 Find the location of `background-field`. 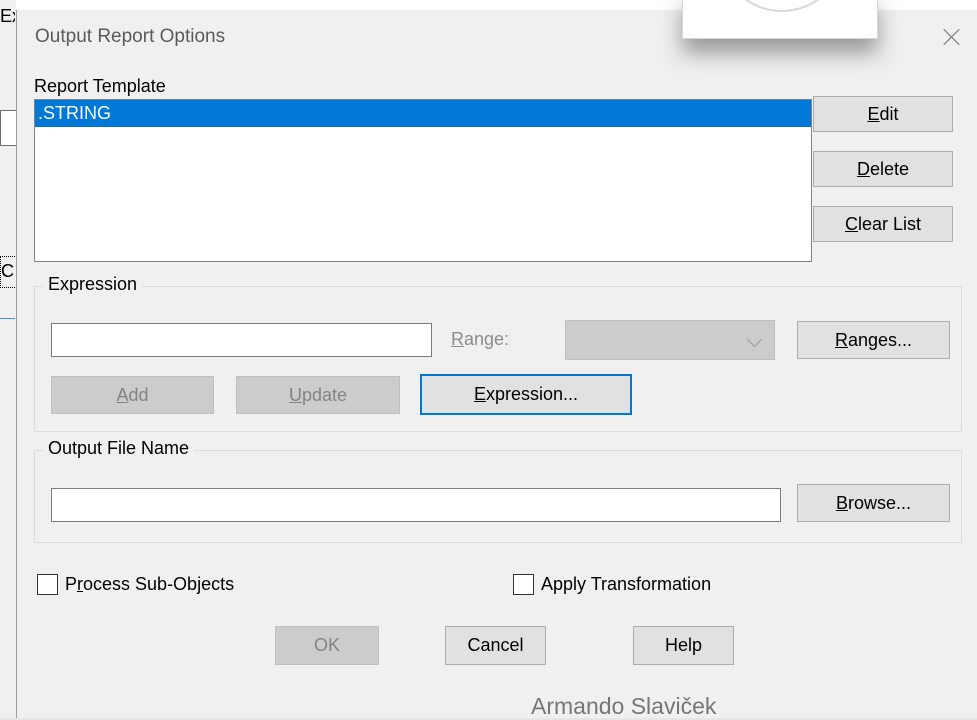

background-field is located at coordinates (8, 128).